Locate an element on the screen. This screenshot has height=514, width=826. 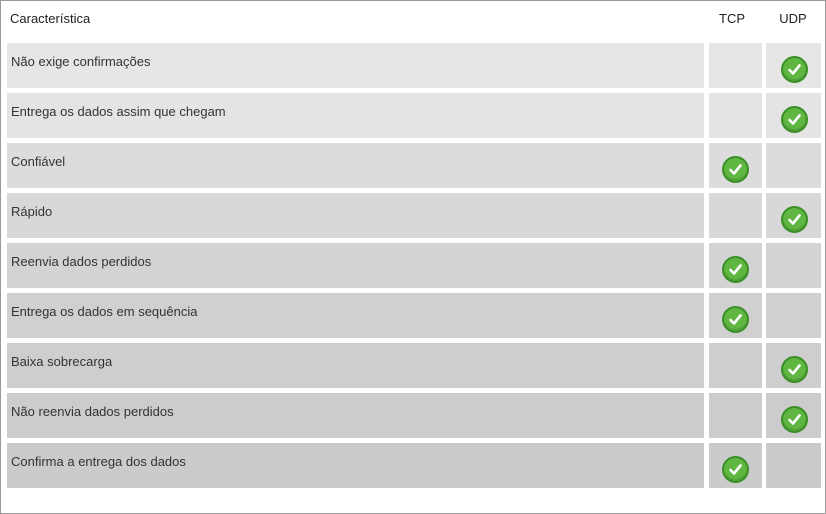
feature-cell: Reenvia dados perdidos is located at coordinates (355, 265).